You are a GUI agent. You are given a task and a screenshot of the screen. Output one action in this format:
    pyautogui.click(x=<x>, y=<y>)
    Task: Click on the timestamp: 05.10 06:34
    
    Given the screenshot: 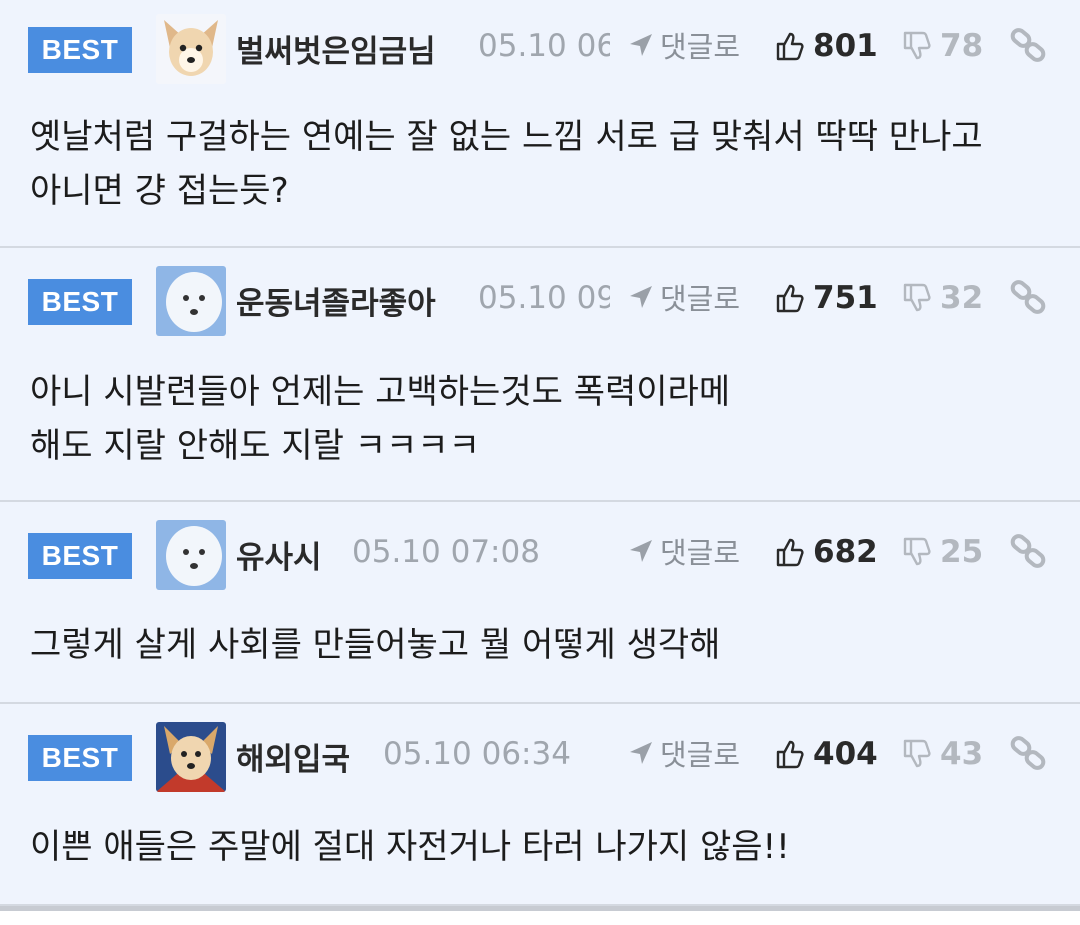 What is the action you would take?
    pyautogui.click(x=477, y=754)
    